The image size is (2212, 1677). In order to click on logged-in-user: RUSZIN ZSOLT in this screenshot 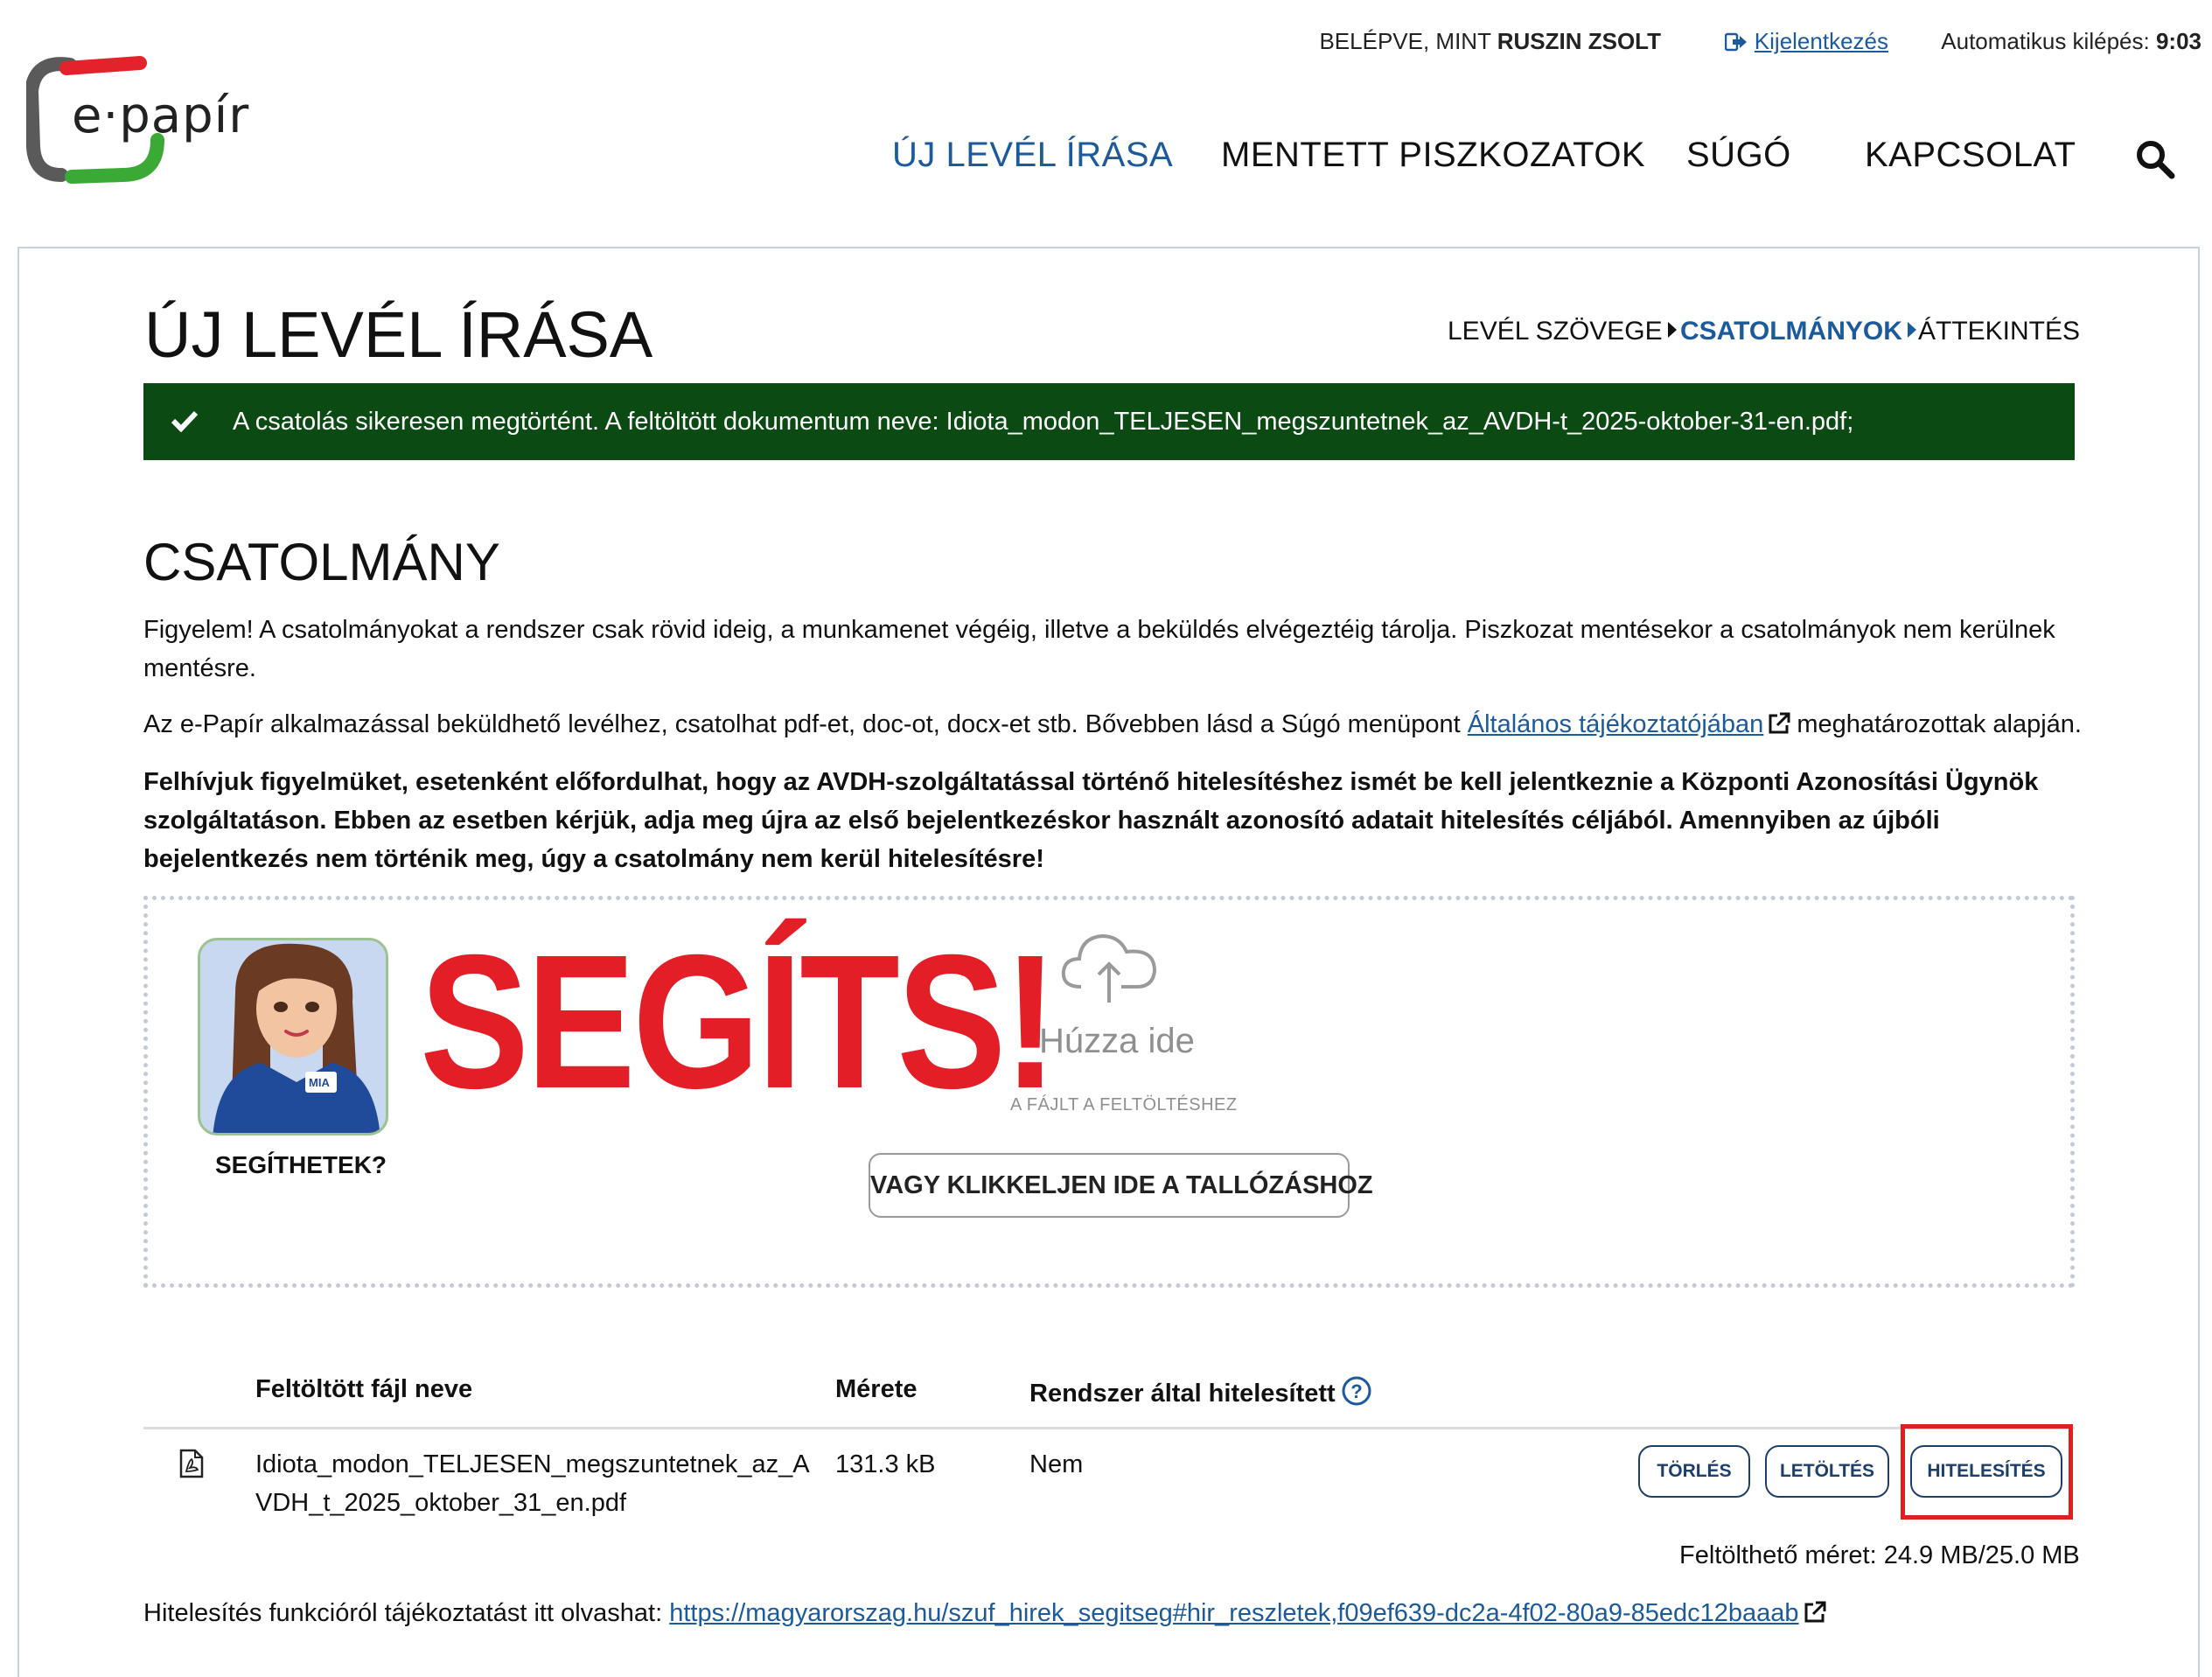, I will do `click(1579, 41)`.